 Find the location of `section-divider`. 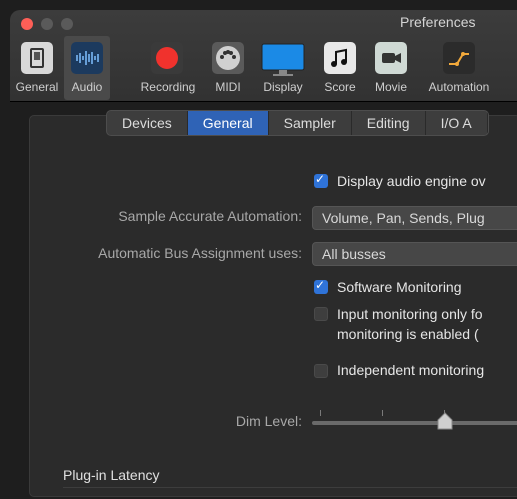

section-divider is located at coordinates (290, 487).